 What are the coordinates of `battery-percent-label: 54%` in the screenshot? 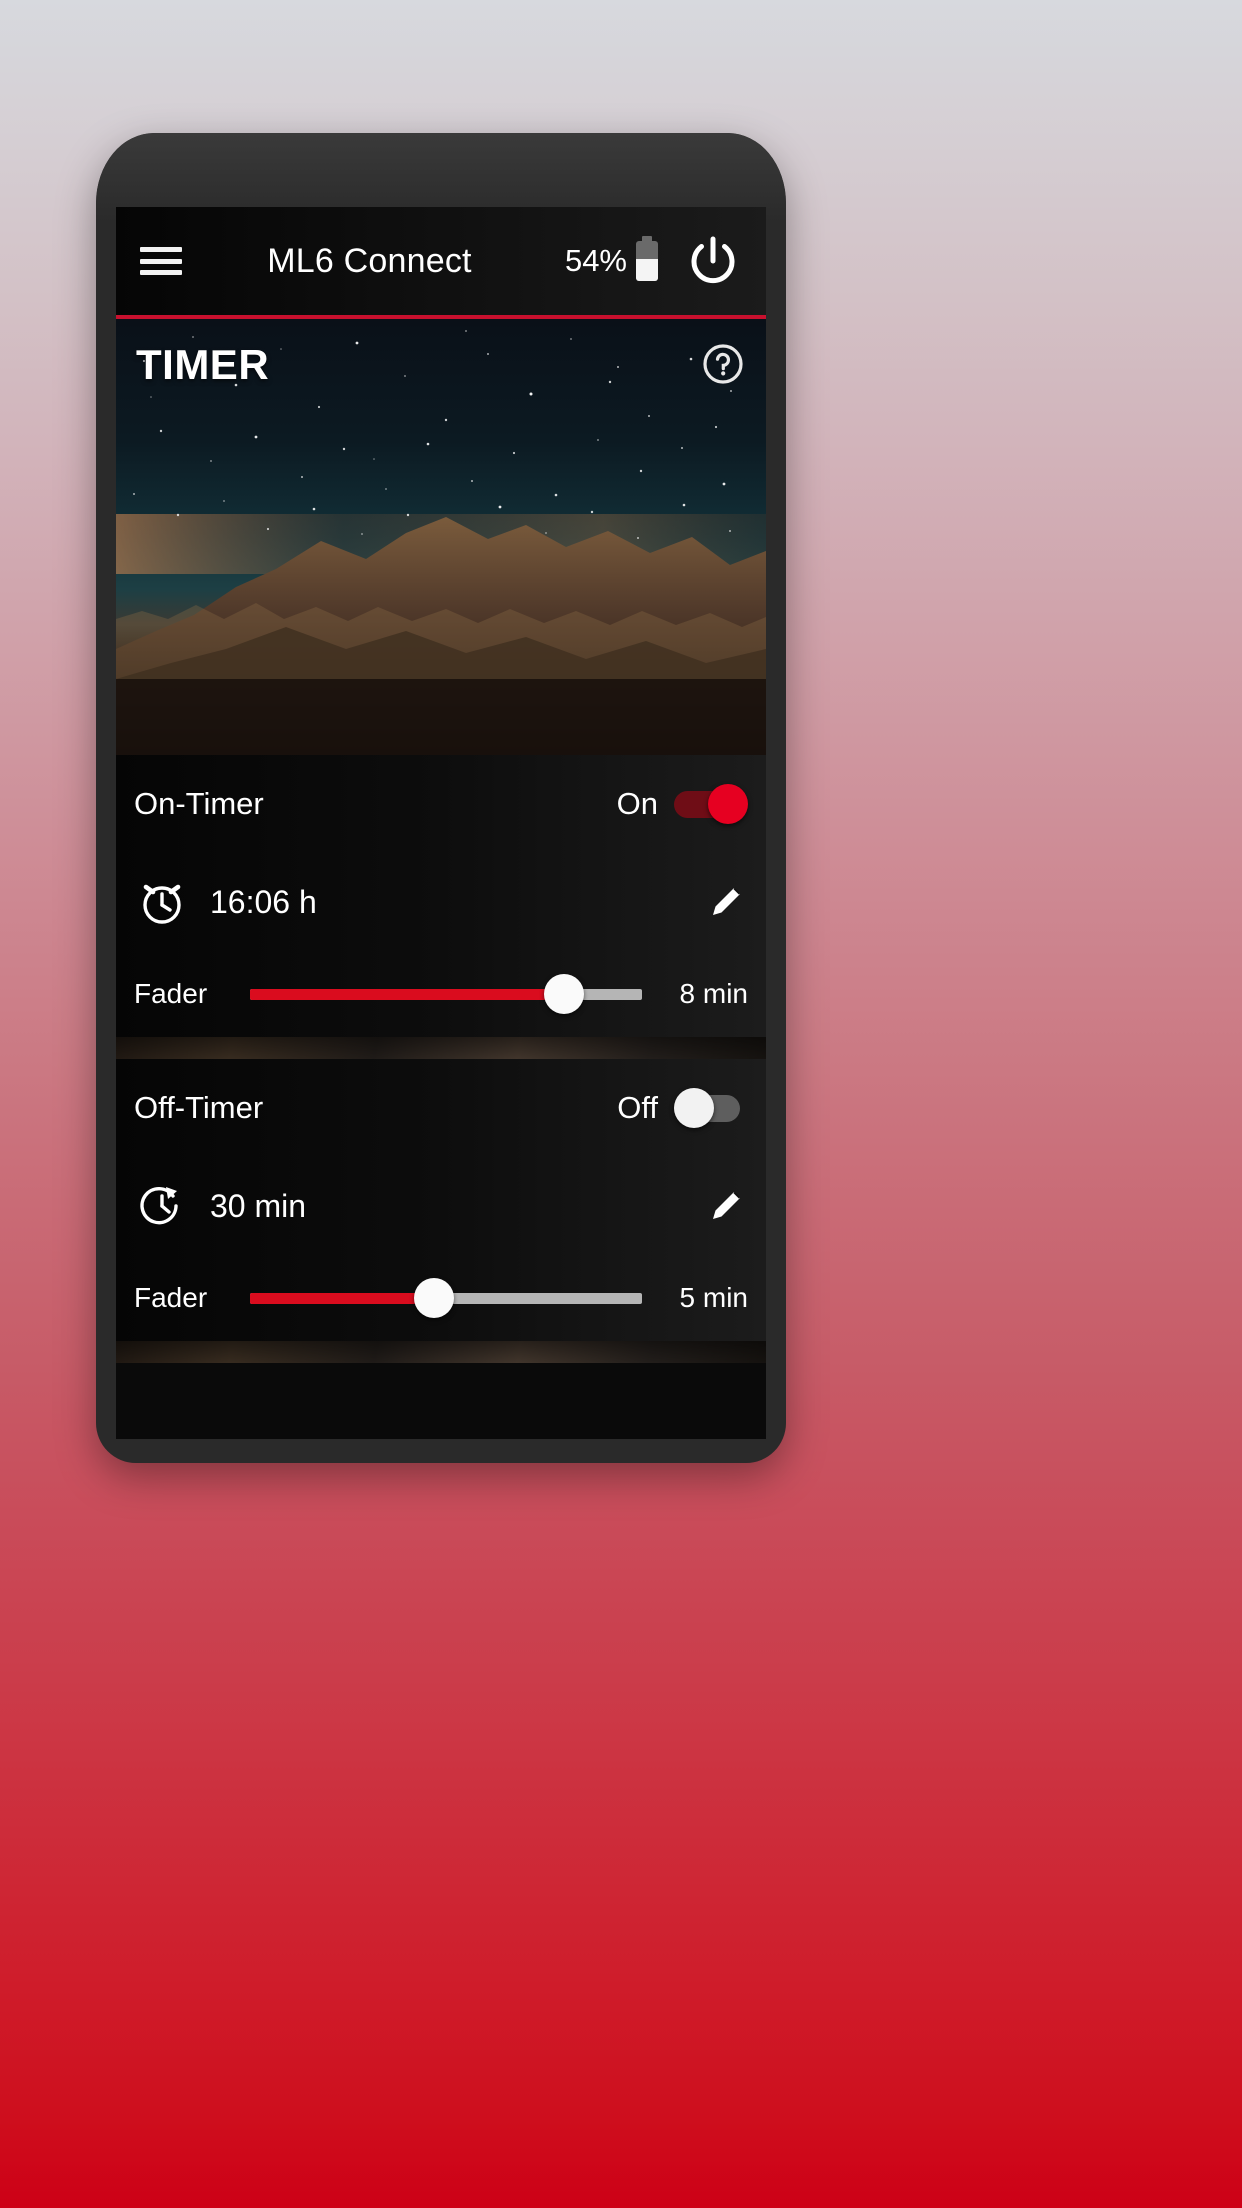 It's located at (595, 260).